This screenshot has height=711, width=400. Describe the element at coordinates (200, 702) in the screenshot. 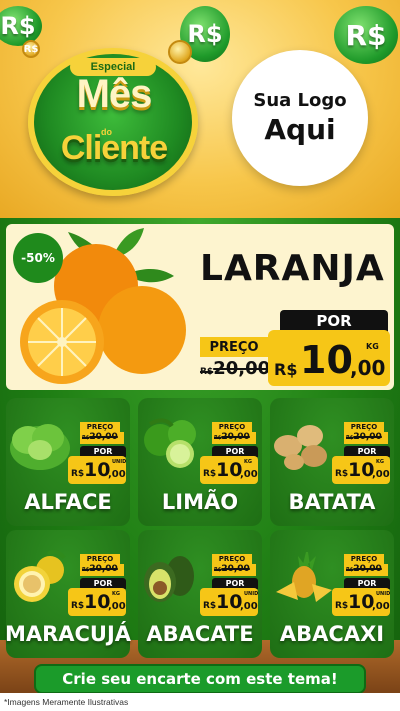

I see `footer-disclaimer: *Imagens Meramente Ilustrativas` at that location.